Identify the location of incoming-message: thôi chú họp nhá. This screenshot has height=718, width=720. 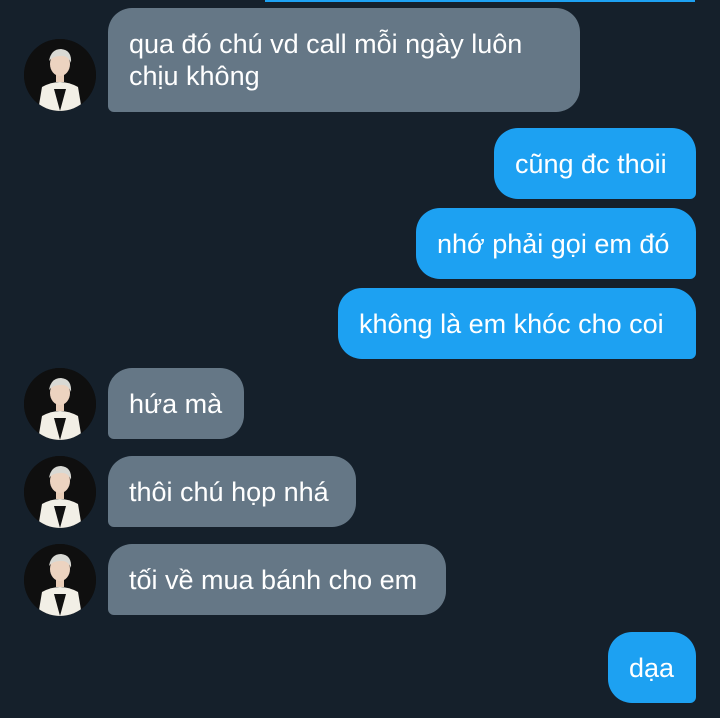
(232, 491).